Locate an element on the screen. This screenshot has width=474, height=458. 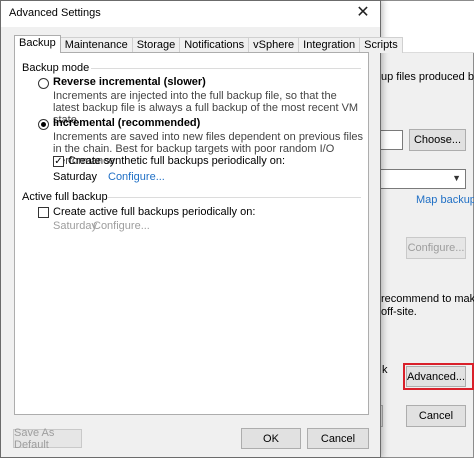
tab-maintenance: Maintenance is located at coordinates (96, 45).